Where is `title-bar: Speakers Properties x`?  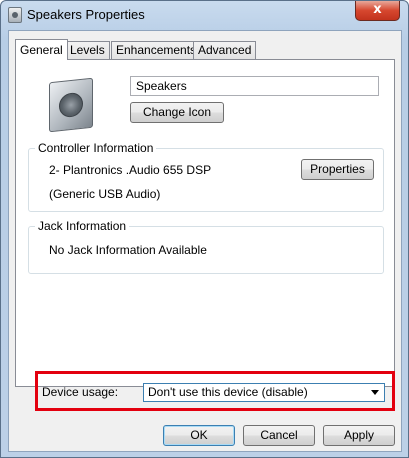
title-bar: Speakers Properties x is located at coordinates (204, 15).